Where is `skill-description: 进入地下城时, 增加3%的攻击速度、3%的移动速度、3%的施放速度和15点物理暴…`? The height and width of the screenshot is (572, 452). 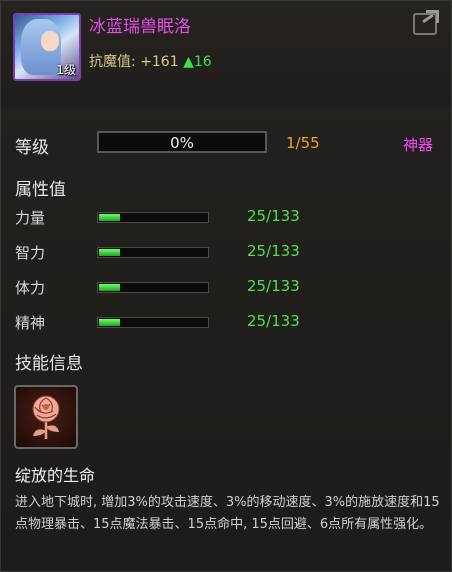
skill-description: 进入地下城时, 增加3%的攻击速度、3%的移动速度、3%的施放速度和15点物理暴… is located at coordinates (227, 513).